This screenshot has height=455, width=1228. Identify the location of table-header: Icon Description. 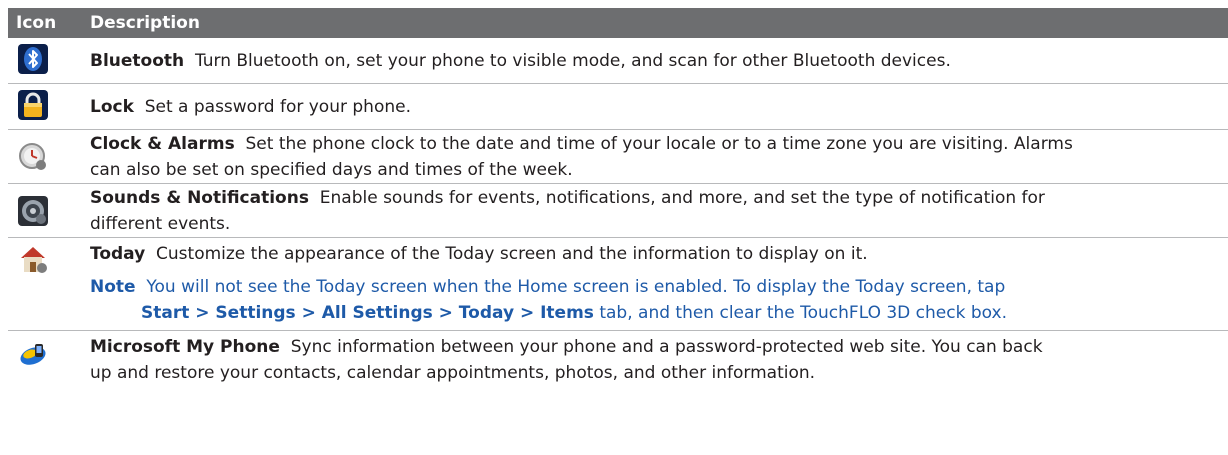
(618, 23).